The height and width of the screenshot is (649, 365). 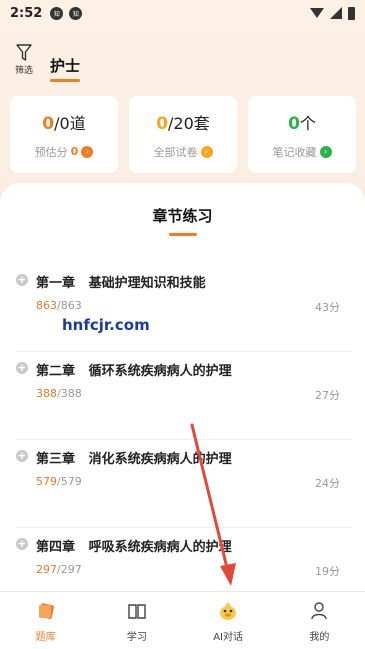 I want to click on tab-ai-chat: AI对话, so click(x=228, y=620).